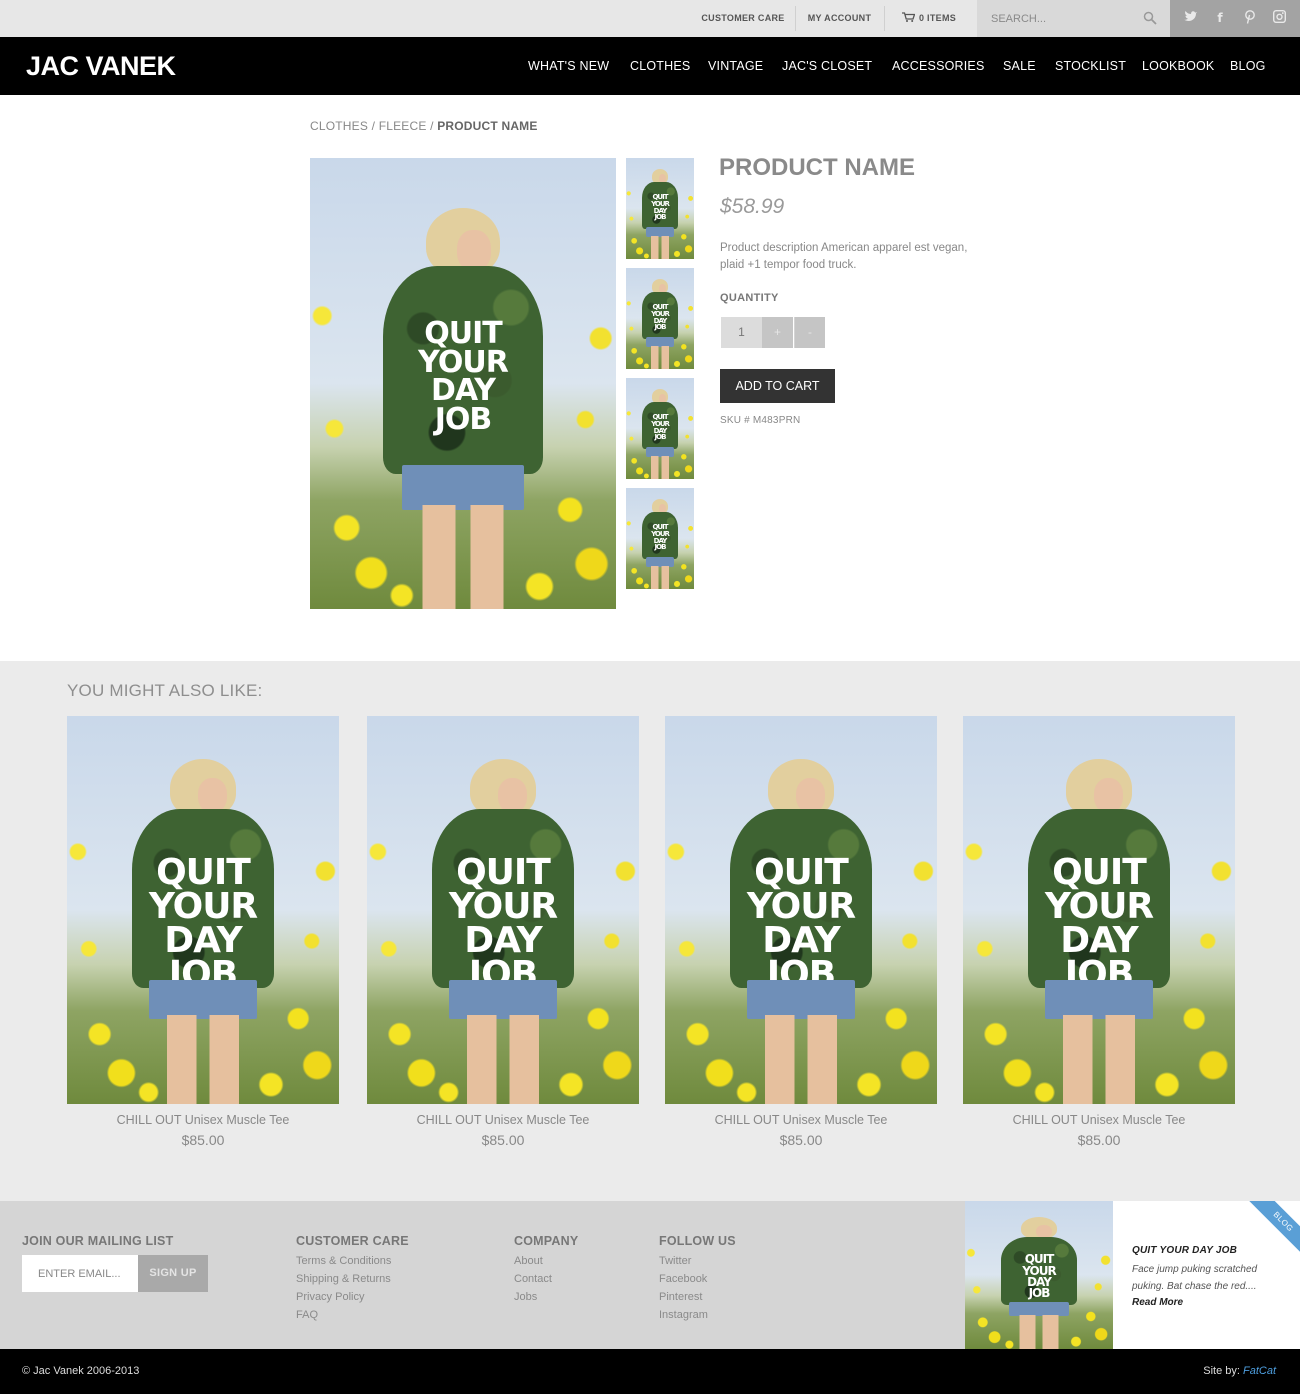  What do you see at coordinates (80, 1273) in the screenshot?
I see `email-field` at bounding box center [80, 1273].